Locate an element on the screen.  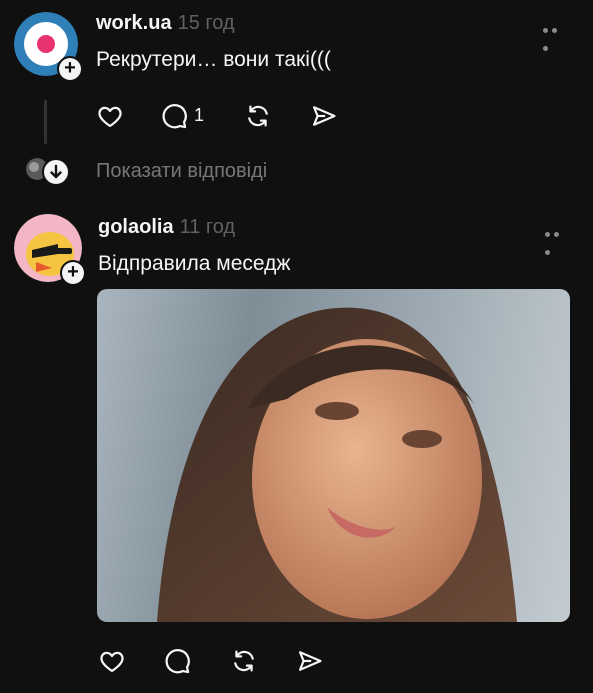
post1-follow-plus-icon: + is located at coordinates (70, 69).